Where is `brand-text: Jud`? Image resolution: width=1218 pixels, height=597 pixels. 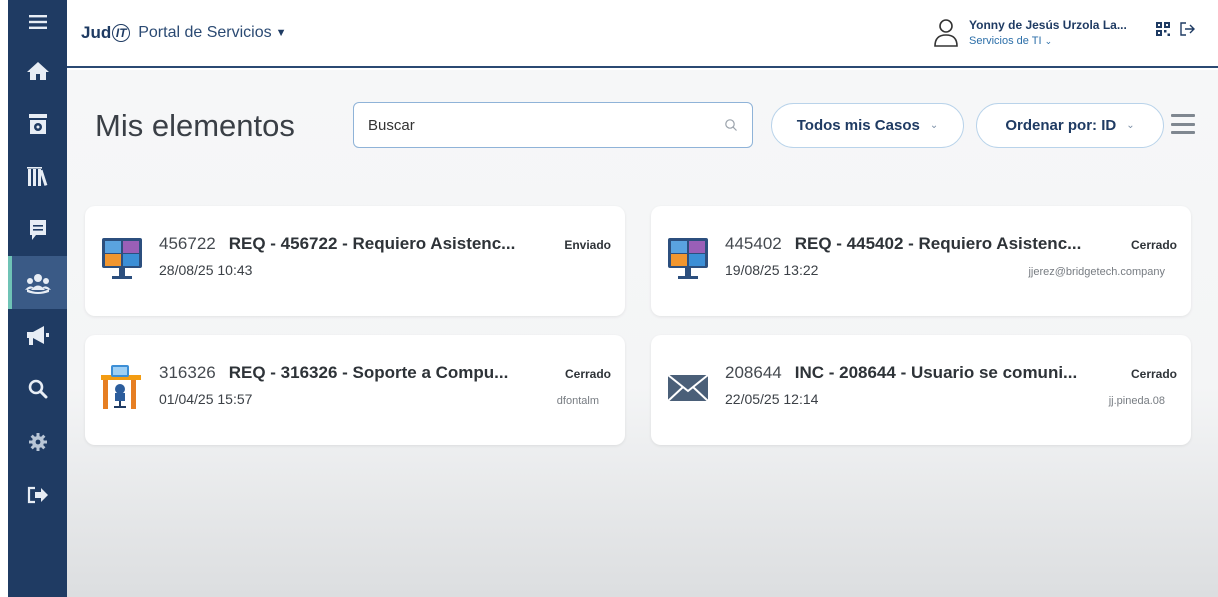
brand-text: Jud is located at coordinates (96, 32).